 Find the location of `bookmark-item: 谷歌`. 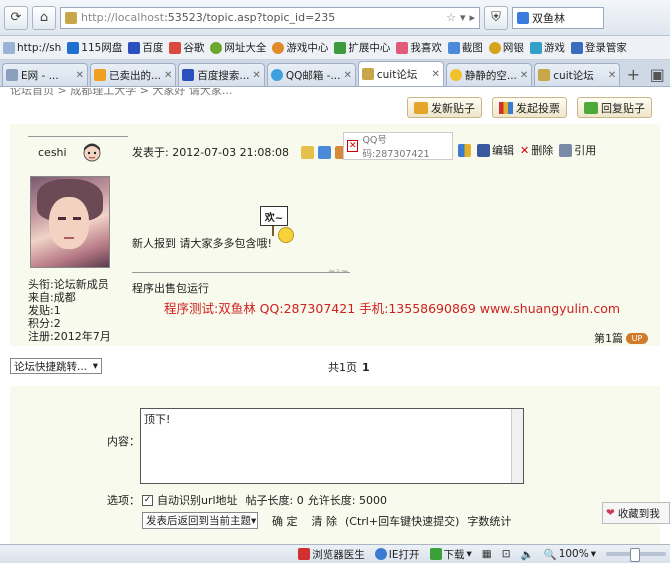

bookmark-item: 谷歌 is located at coordinates (186, 47).